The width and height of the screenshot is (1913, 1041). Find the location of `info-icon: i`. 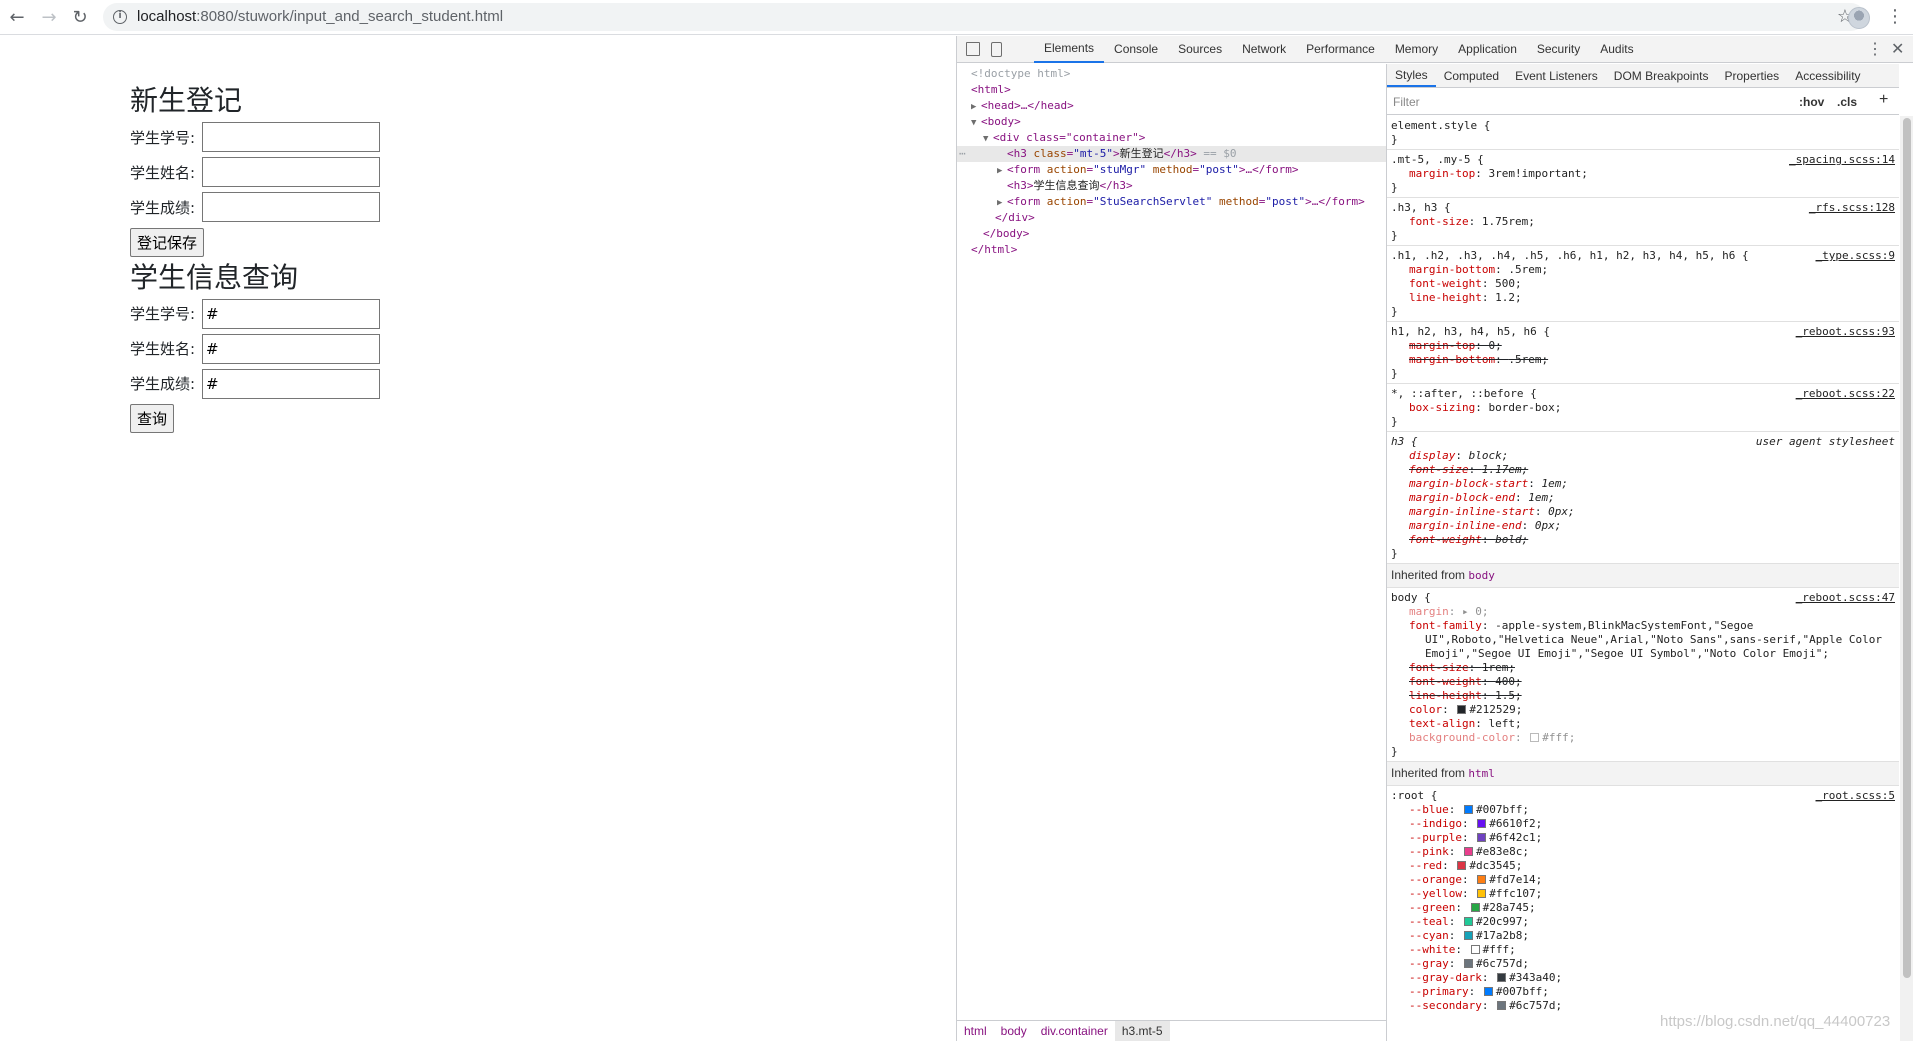

info-icon: i is located at coordinates (120, 17).